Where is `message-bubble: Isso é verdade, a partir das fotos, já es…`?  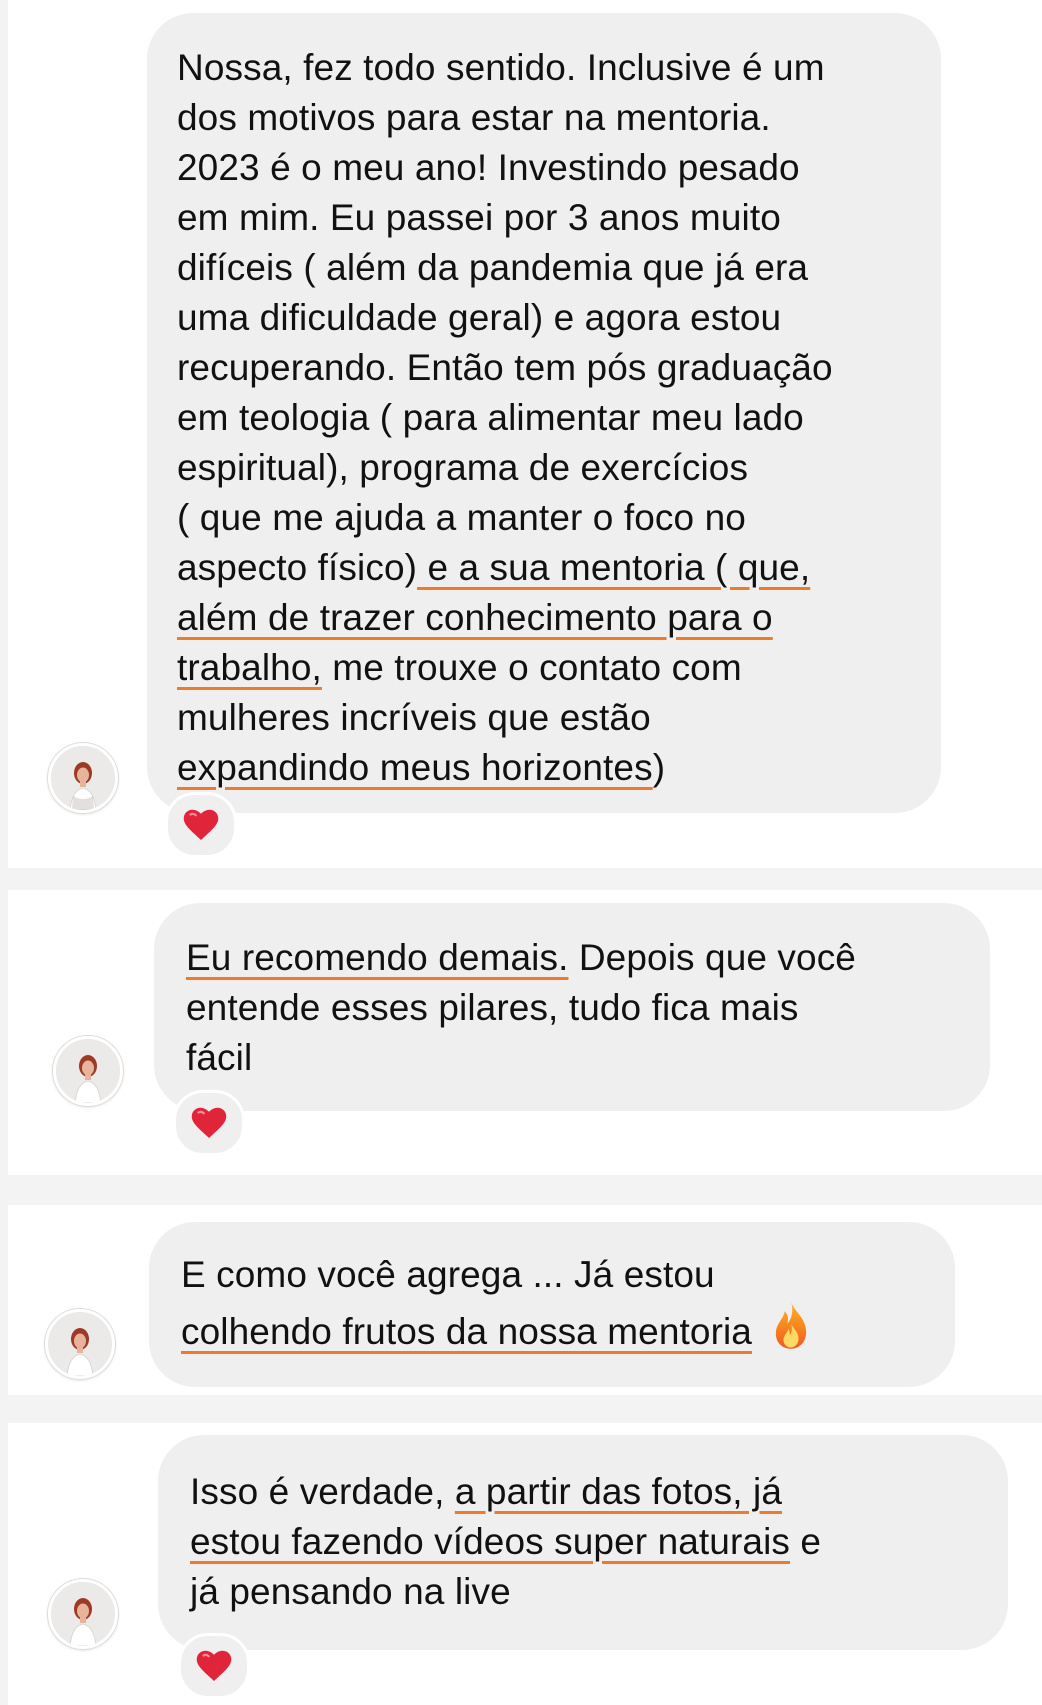
message-bubble: Isso é verdade, a partir das fotos, já es… is located at coordinates (583, 1542).